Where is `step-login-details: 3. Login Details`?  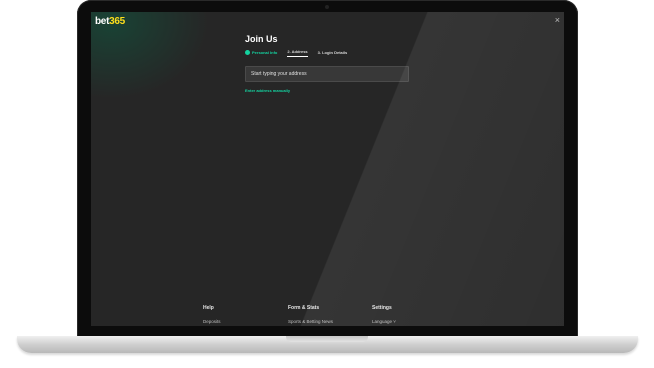
step-login-details: 3. Login Details is located at coordinates (333, 53).